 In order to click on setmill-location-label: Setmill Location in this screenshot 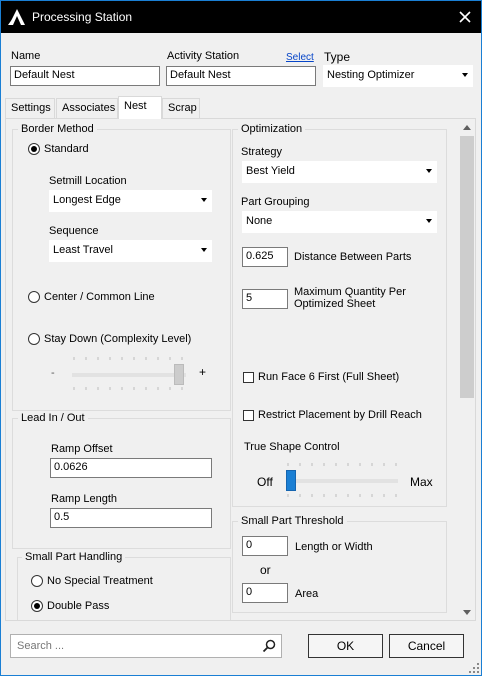, I will do `click(88, 181)`.